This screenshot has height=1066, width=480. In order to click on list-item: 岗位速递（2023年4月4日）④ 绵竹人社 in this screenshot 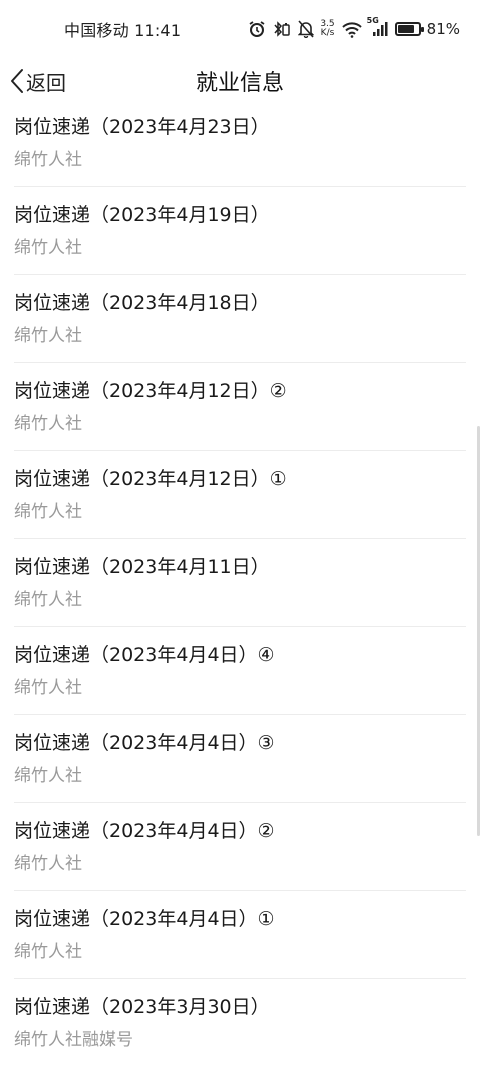, I will do `click(240, 671)`.